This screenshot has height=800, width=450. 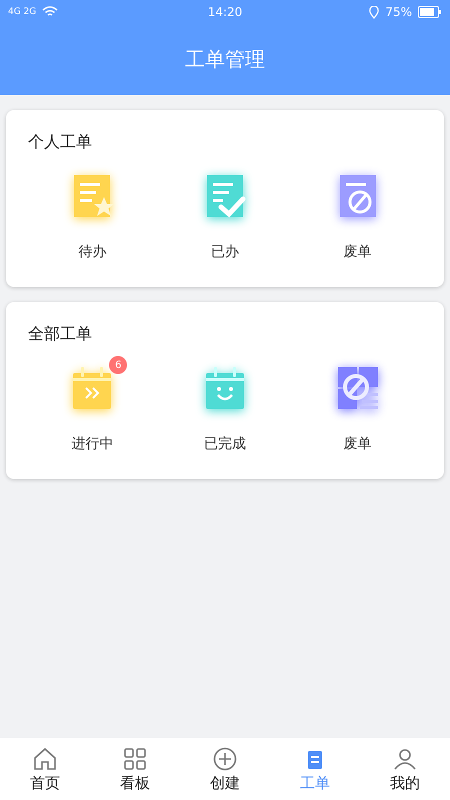 I want to click on section-title: 全部工单, so click(x=60, y=334).